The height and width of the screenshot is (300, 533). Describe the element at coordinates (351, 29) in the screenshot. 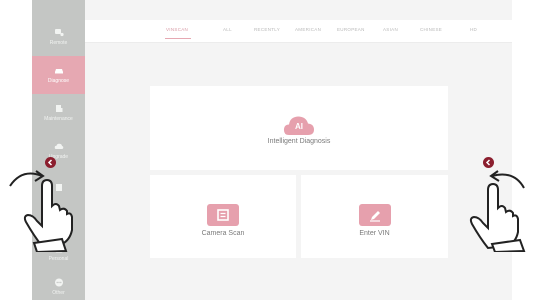

I see `tab-european: EUROPEAN` at that location.